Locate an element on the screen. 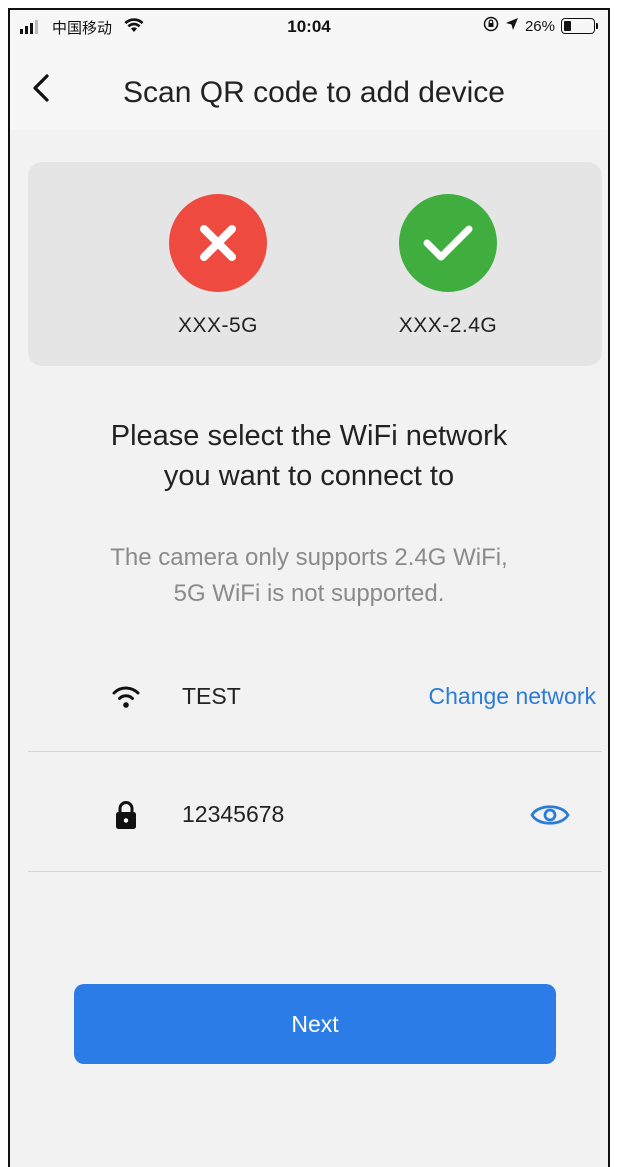 The height and width of the screenshot is (1167, 618). status-right: 26% is located at coordinates (540, 26).